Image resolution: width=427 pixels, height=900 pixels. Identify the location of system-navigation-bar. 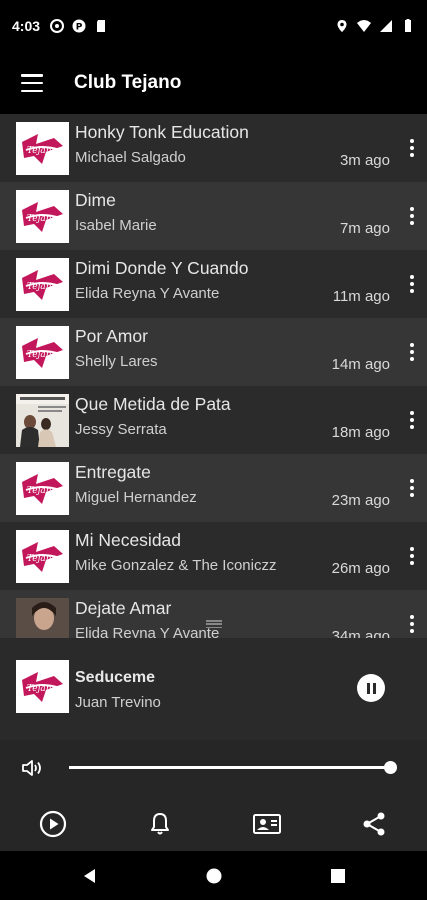
(213, 875).